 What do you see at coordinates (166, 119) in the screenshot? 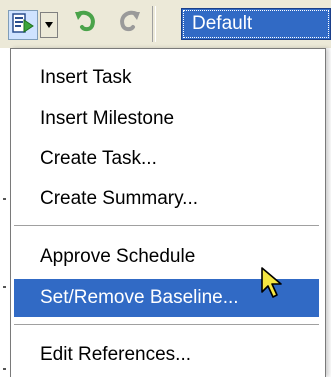
I see `menu-item-insert-milestone: Insert Milestone` at bounding box center [166, 119].